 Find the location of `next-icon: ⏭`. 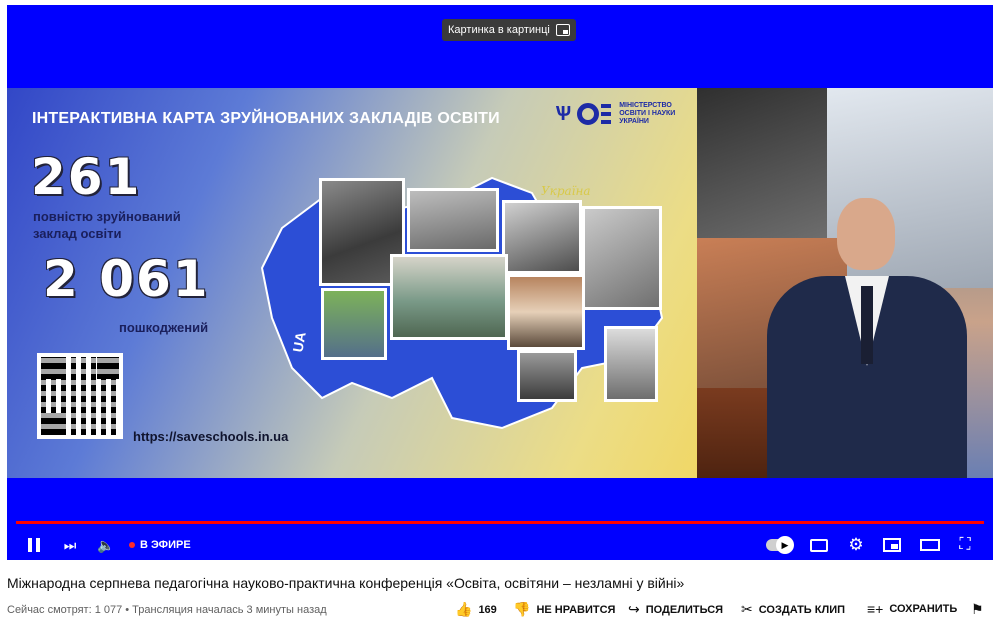

next-icon: ⏭ is located at coordinates (70, 544).